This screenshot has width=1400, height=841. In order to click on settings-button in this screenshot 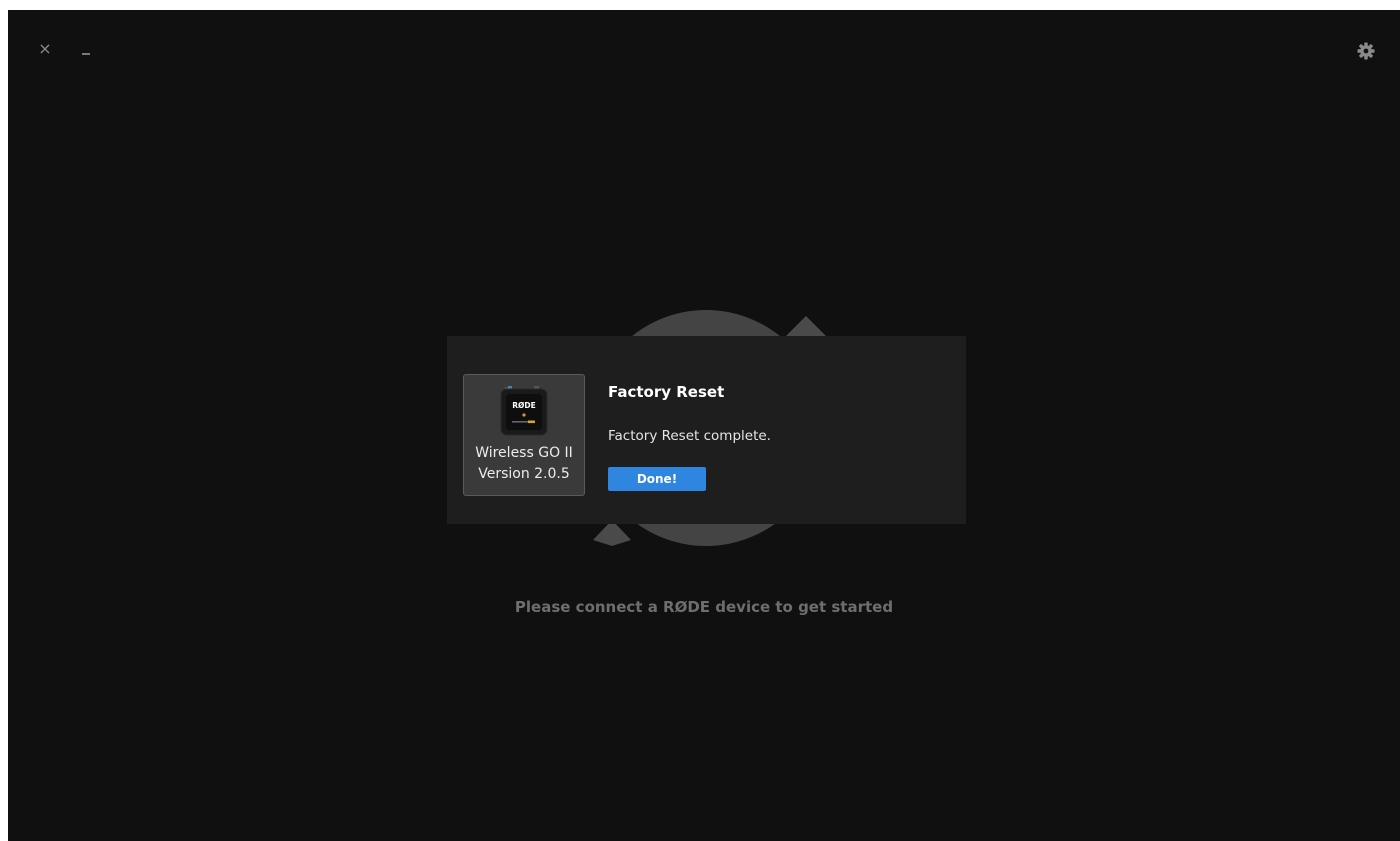, I will do `click(1366, 51)`.